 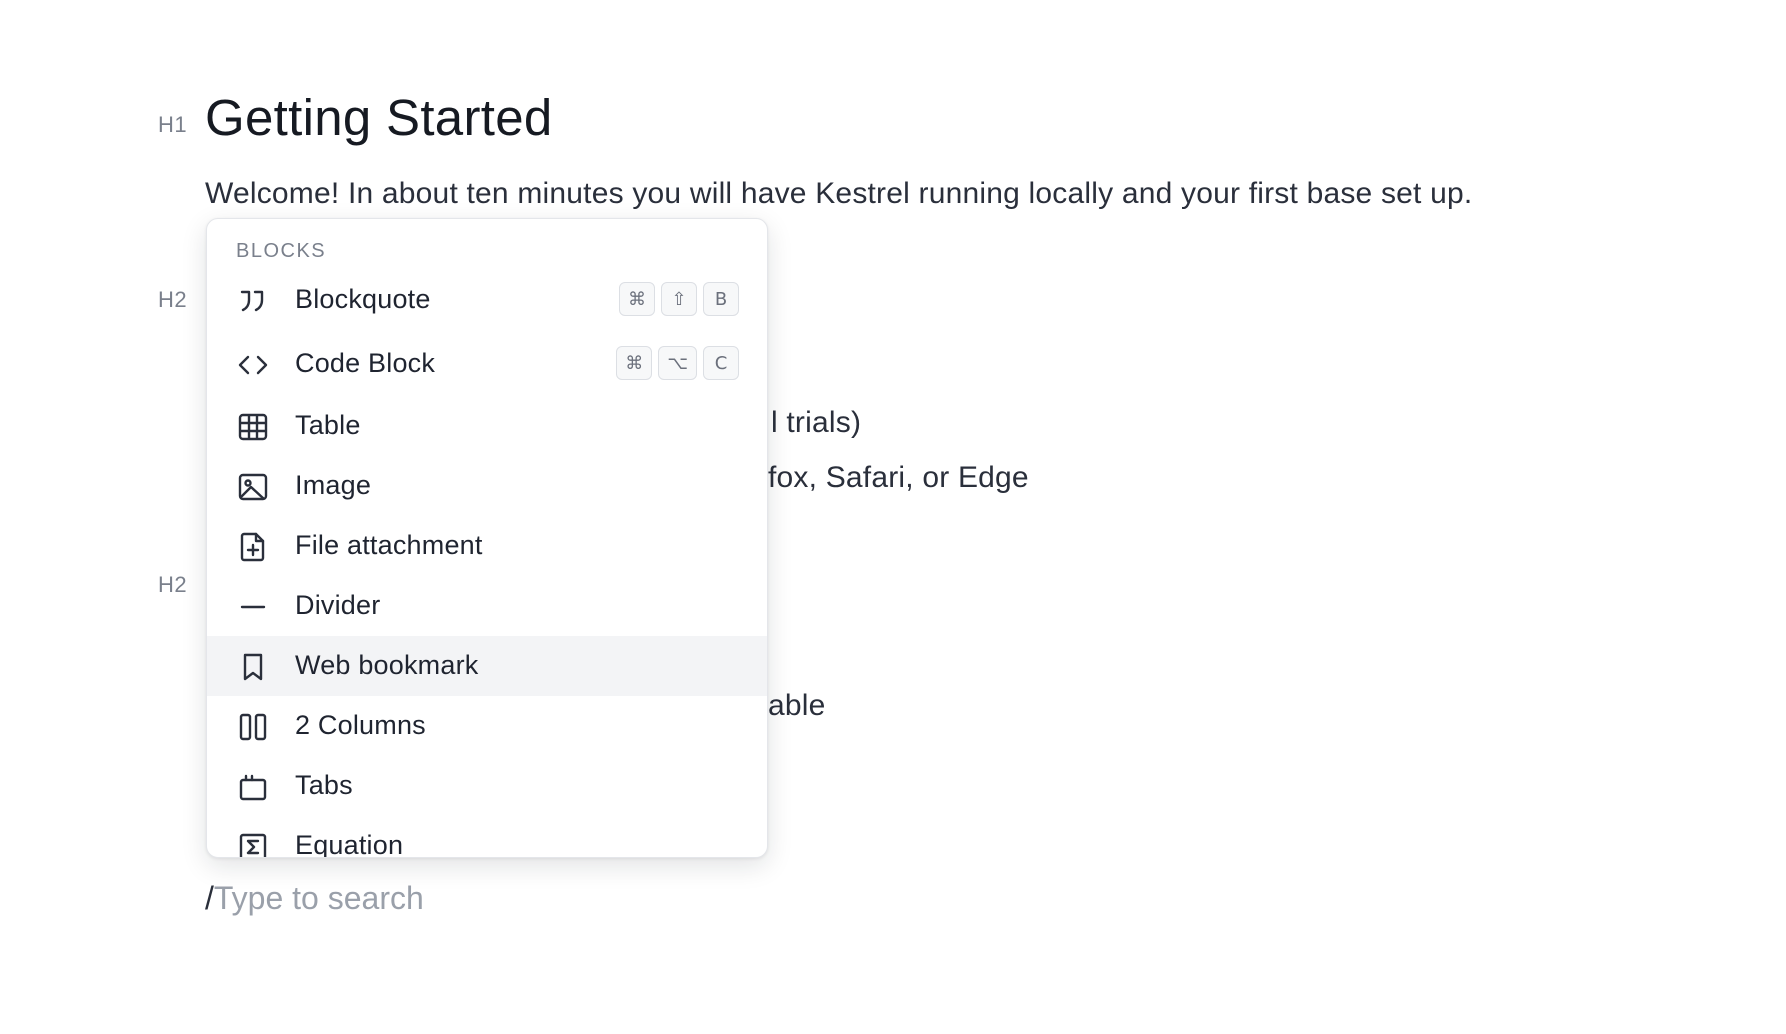 I want to click on menu-item-label: Code Block, so click(x=365, y=363).